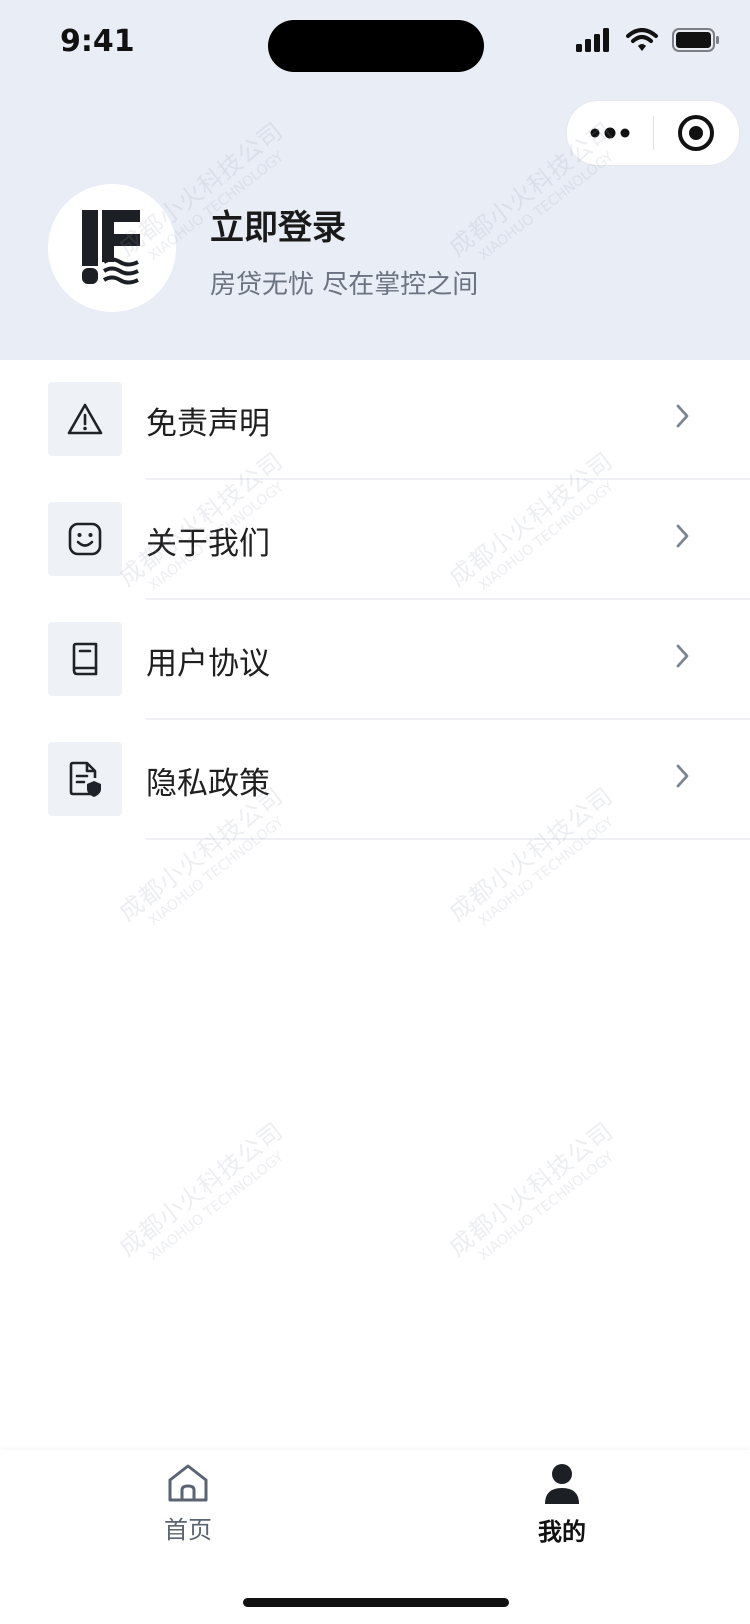 Image resolution: width=750 pixels, height=1624 pixels. I want to click on more-dots-icon, so click(610, 133).